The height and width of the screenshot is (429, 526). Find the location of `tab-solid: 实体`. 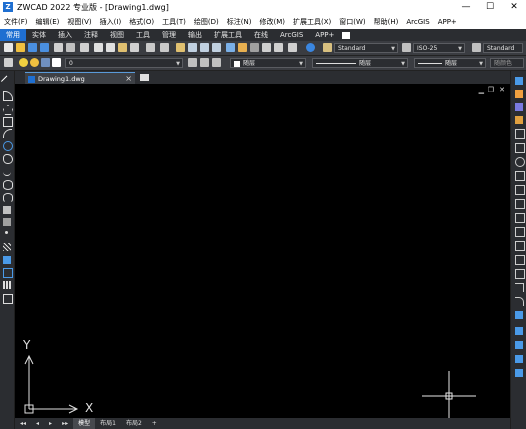

tab-solid: 实体 is located at coordinates (39, 35).